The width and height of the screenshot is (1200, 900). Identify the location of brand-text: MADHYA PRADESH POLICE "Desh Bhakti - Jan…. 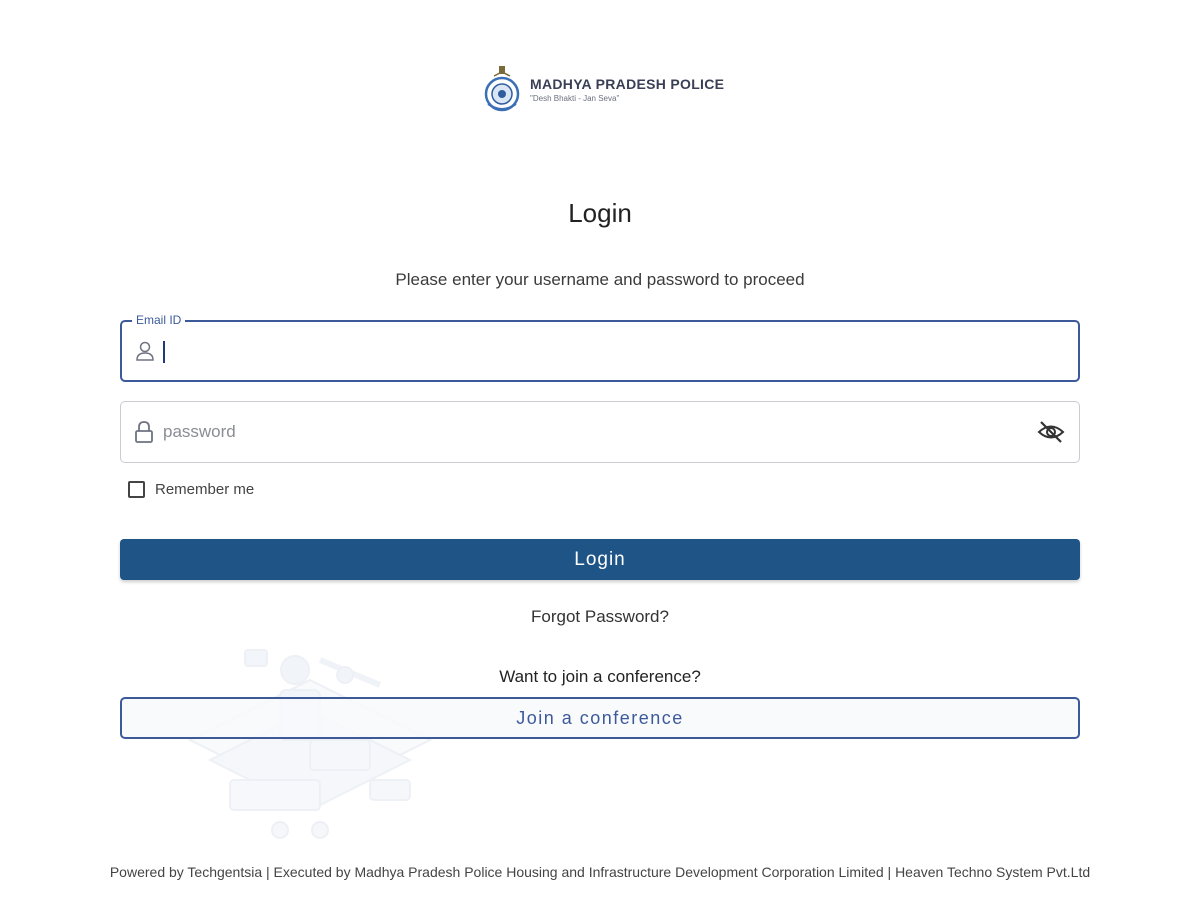
(627, 89).